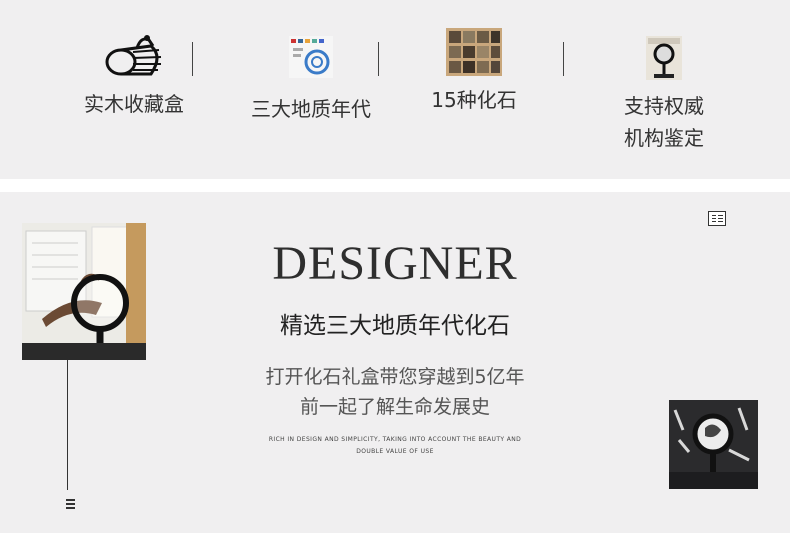  Describe the element at coordinates (134, 104) in the screenshot. I see `feature-label: 实木收藏盒` at that location.